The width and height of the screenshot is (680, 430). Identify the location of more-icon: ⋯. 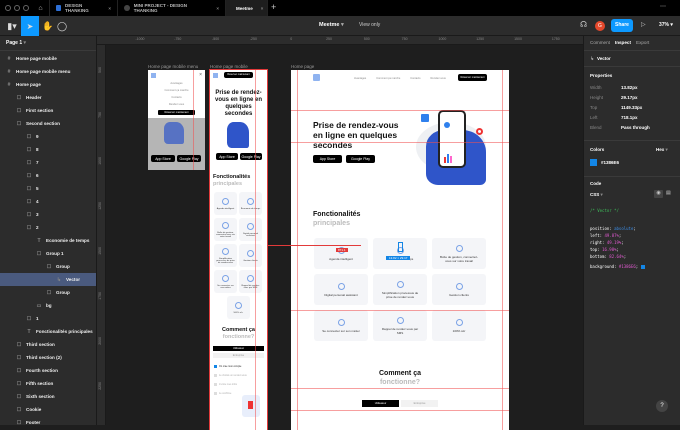
(663, 6).